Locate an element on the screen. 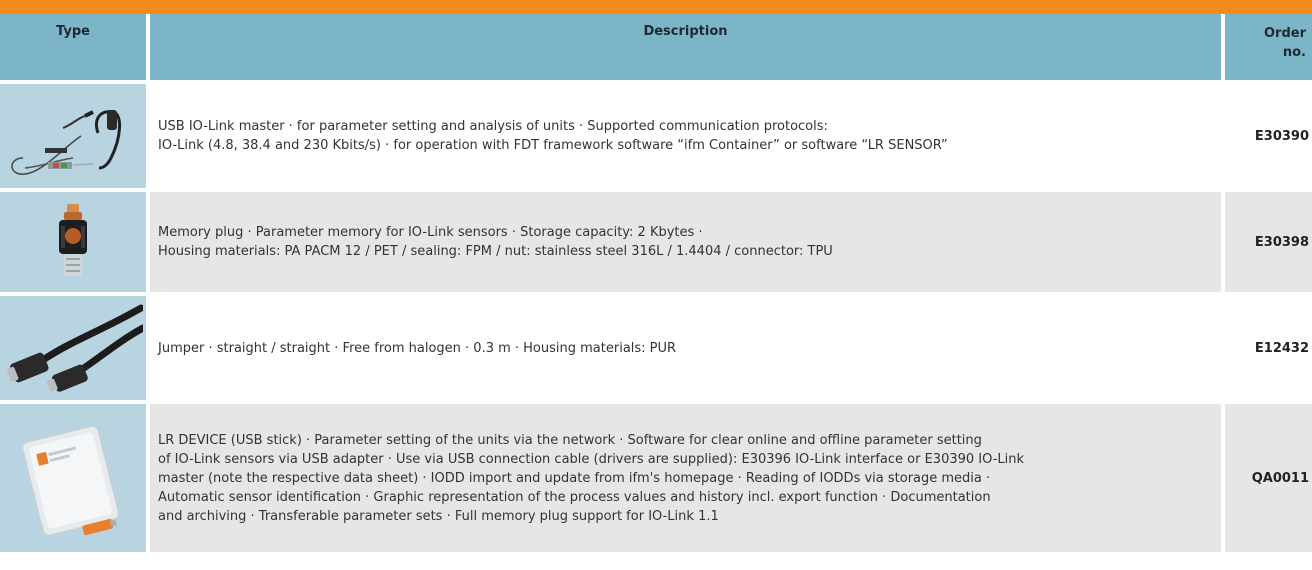 This screenshot has width=1312, height=570. order-number: E12432 is located at coordinates (1268, 348).